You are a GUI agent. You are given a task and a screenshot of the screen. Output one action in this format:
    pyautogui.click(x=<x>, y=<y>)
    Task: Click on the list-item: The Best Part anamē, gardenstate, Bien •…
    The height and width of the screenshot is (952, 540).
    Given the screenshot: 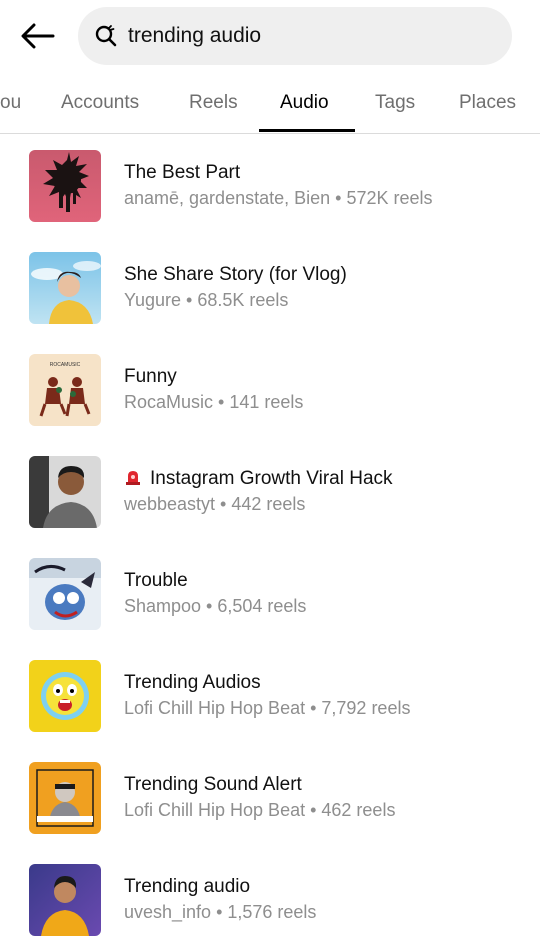 What is the action you would take?
    pyautogui.click(x=270, y=187)
    